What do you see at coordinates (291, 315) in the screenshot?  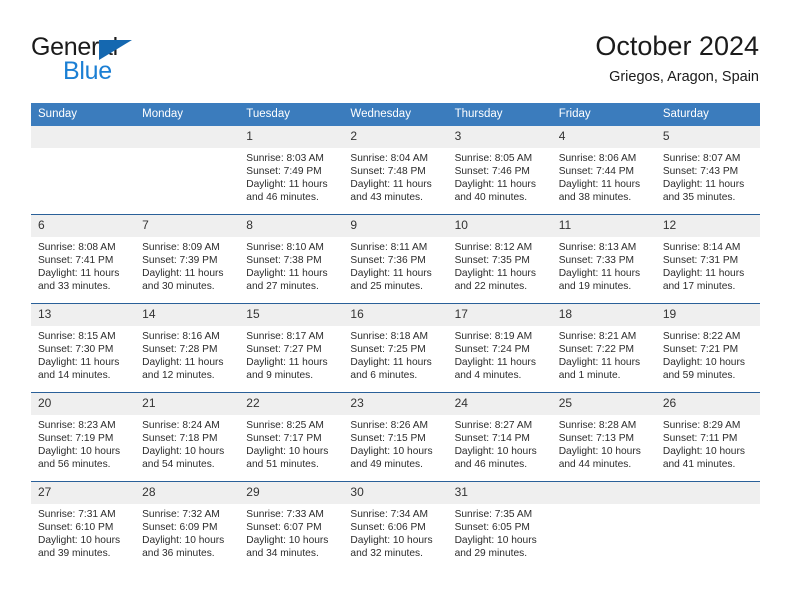 I see `day-number: 15` at bounding box center [291, 315].